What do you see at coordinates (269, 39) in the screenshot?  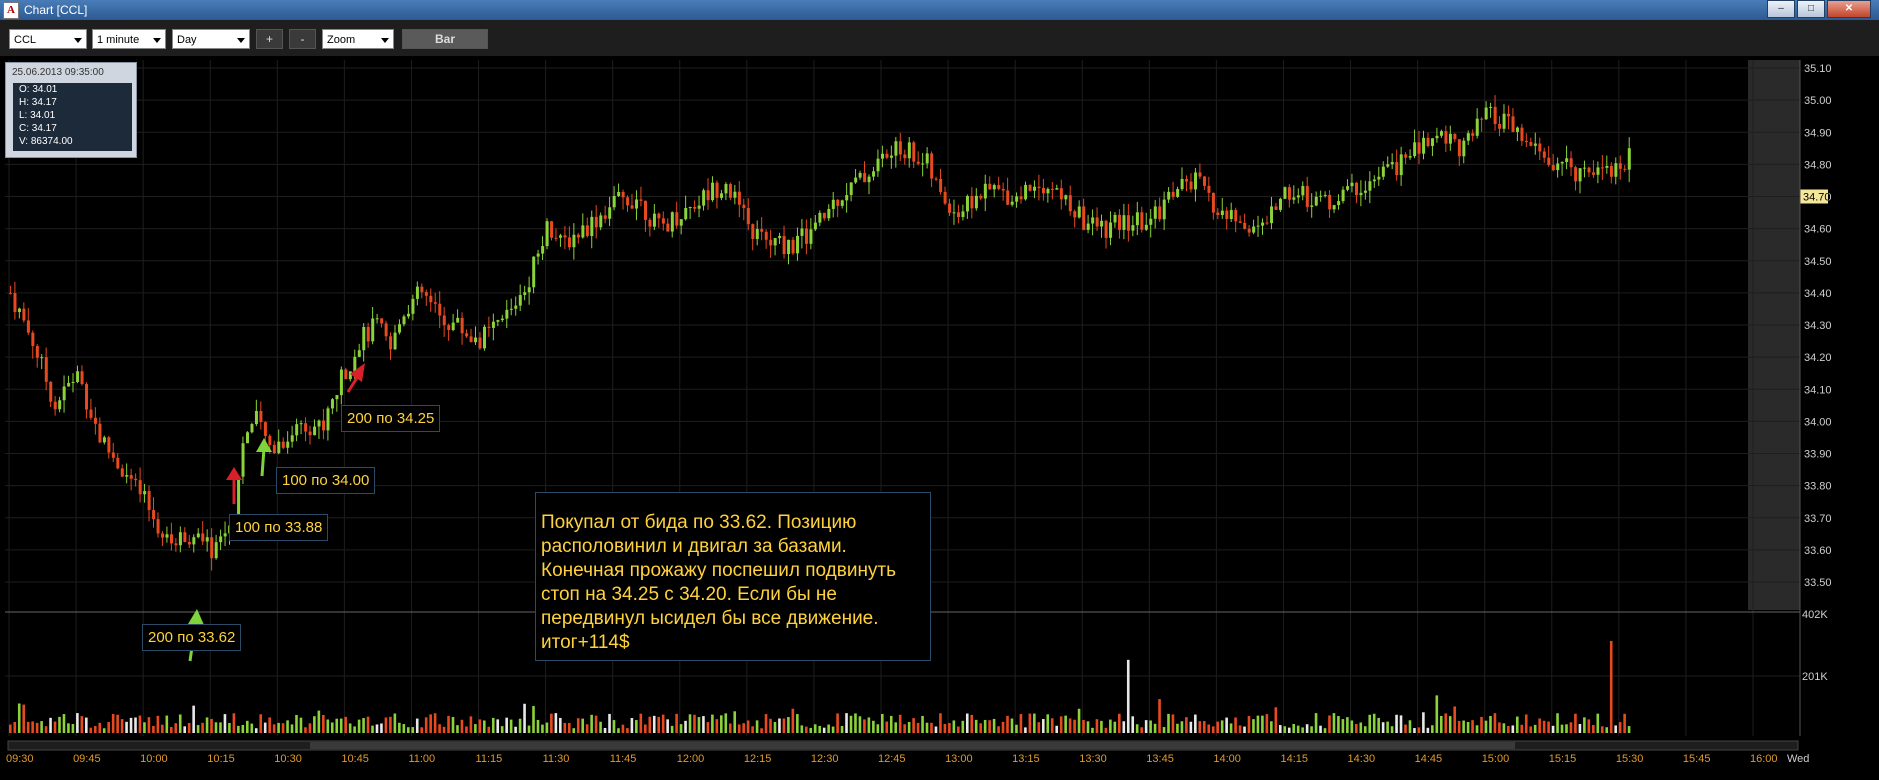 I see `zoom-in-button: +` at bounding box center [269, 39].